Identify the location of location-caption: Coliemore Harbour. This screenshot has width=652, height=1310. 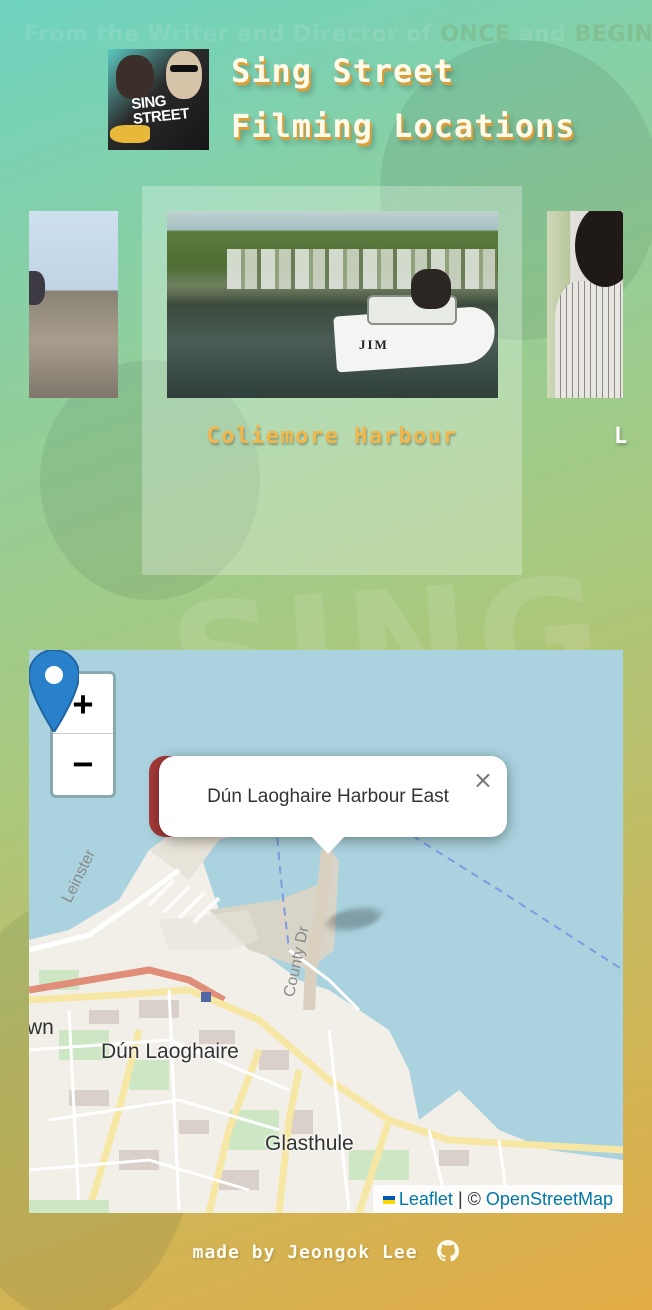
(332, 436).